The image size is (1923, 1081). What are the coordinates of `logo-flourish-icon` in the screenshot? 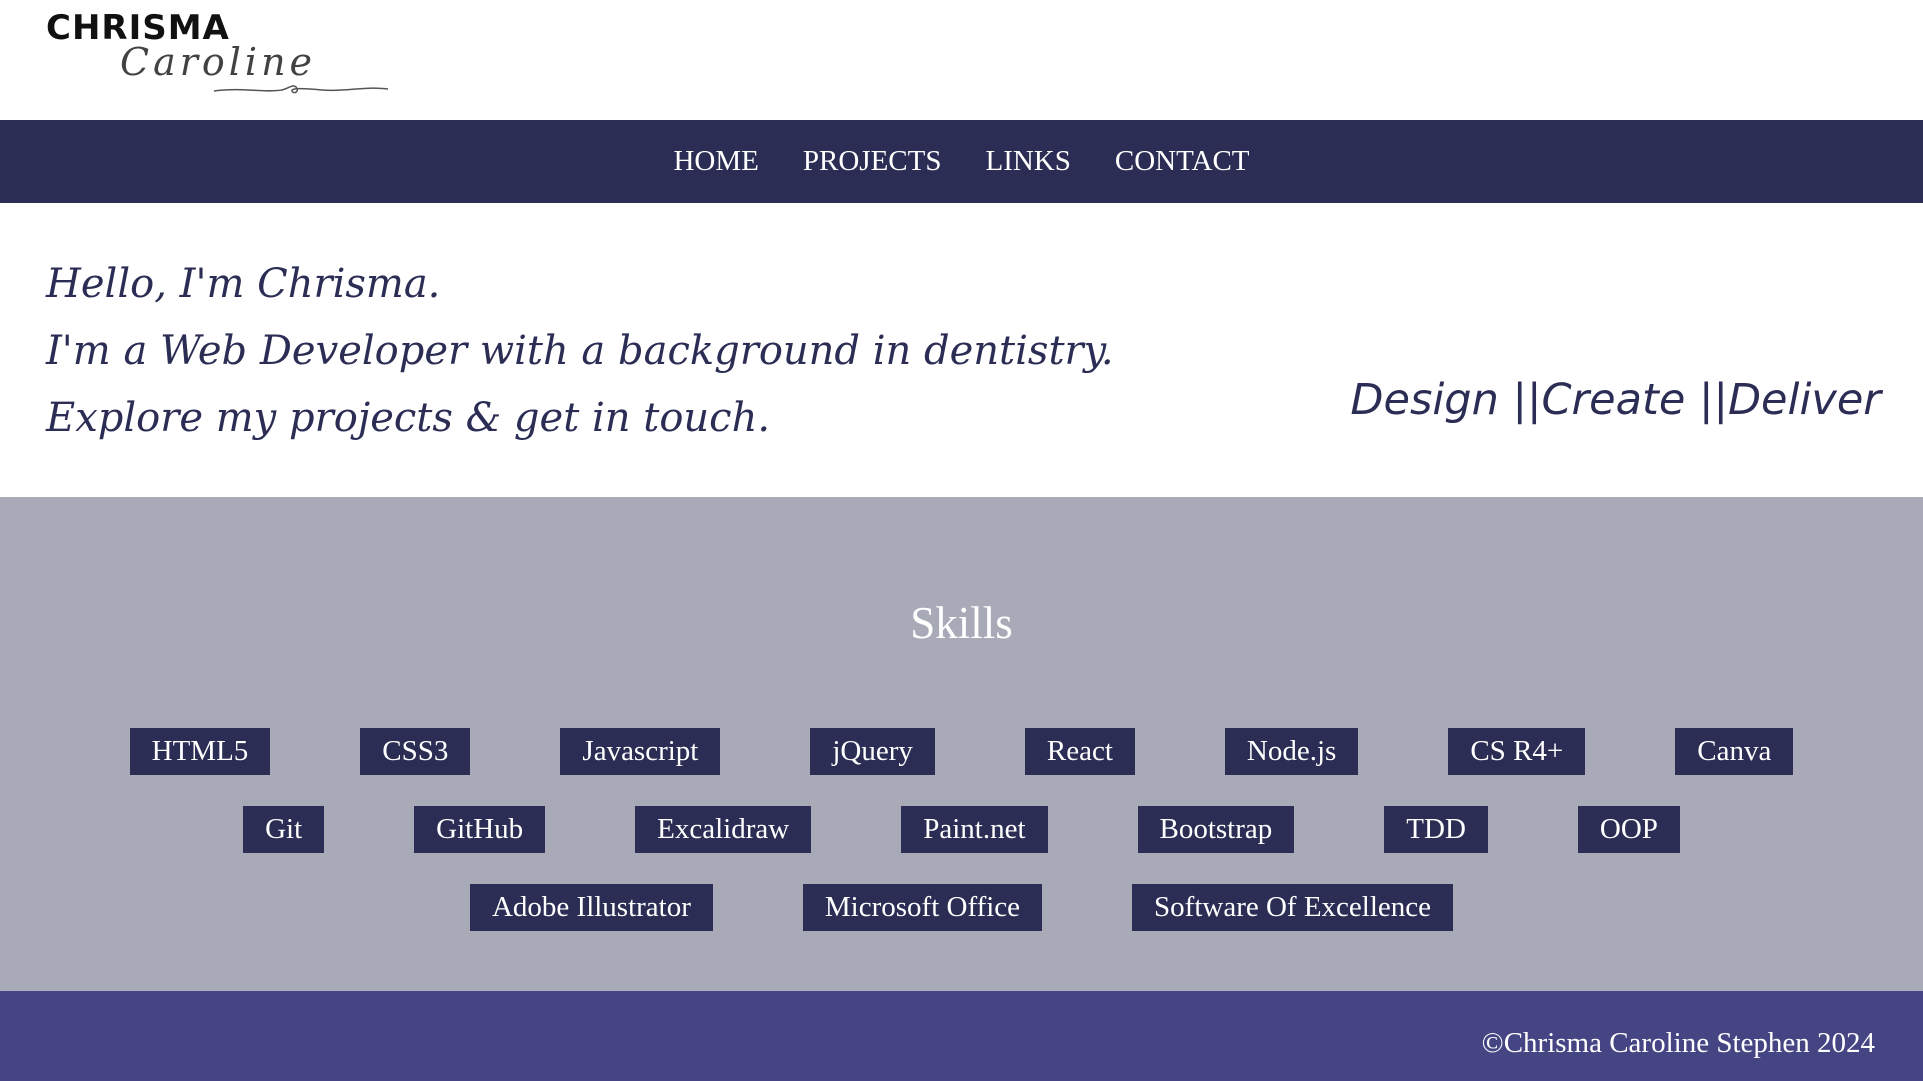 It's located at (301, 89).